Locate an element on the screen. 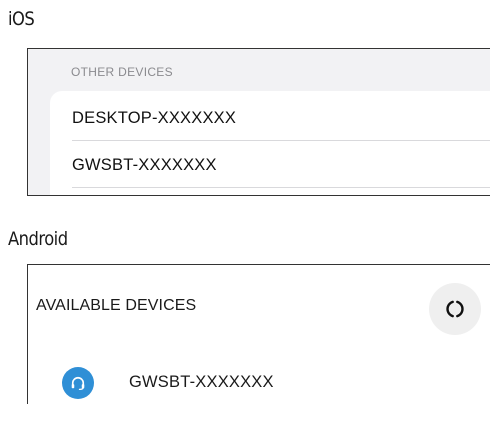 The width and height of the screenshot is (492, 426). available-devices-header: AVAILABLE DEVICES is located at coordinates (116, 305).